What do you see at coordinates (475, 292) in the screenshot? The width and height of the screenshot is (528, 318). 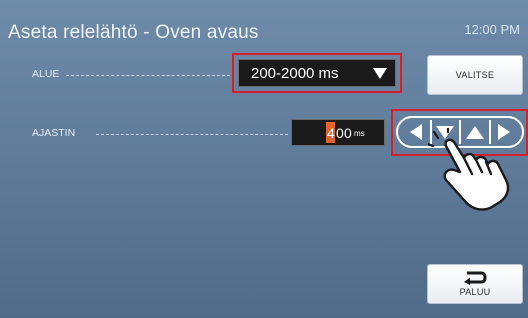 I see `back-button-label: PALUU` at bounding box center [475, 292].